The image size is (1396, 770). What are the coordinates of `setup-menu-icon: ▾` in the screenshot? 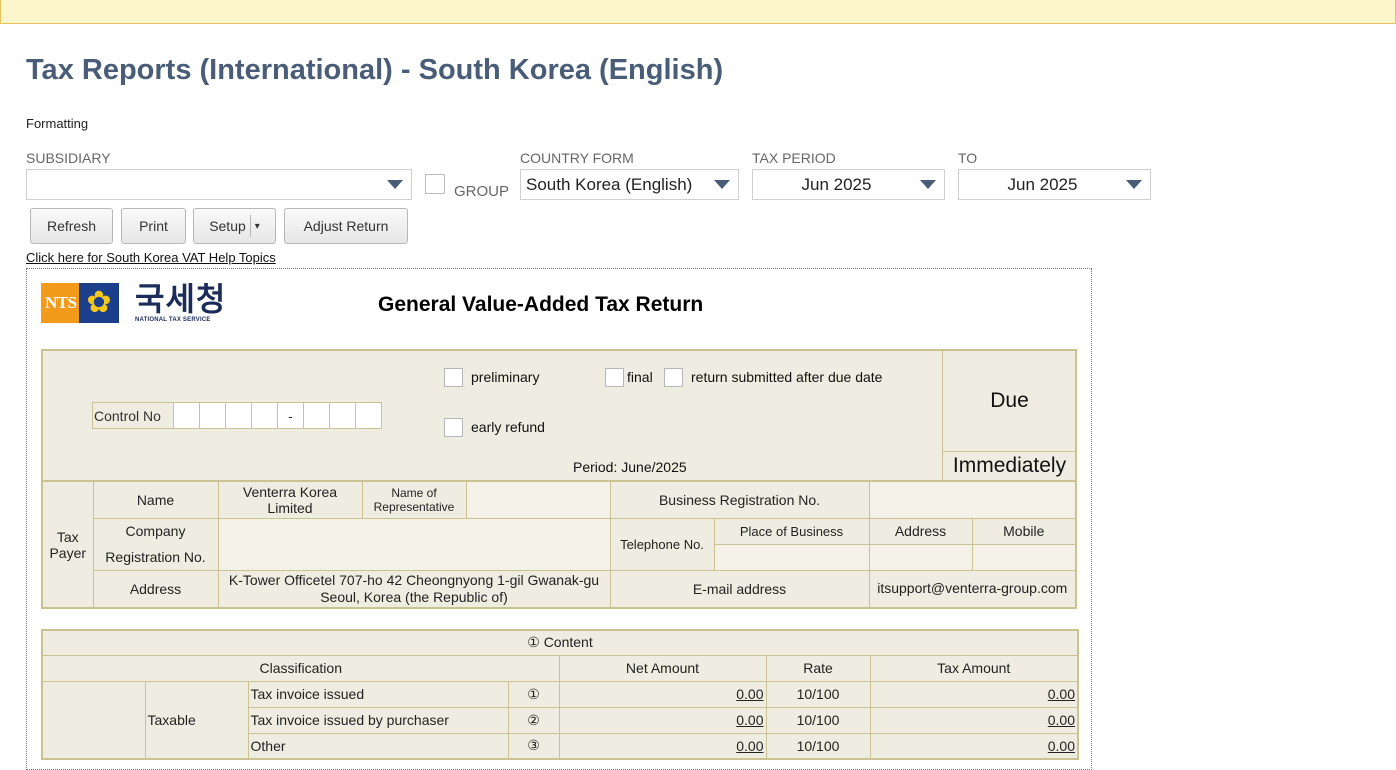 It's located at (257, 226).